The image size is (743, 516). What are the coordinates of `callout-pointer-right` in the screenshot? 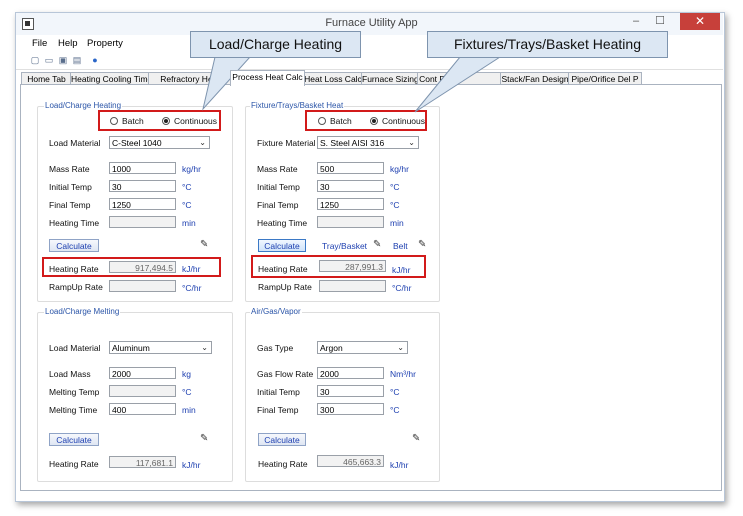 It's located at (458, 84).